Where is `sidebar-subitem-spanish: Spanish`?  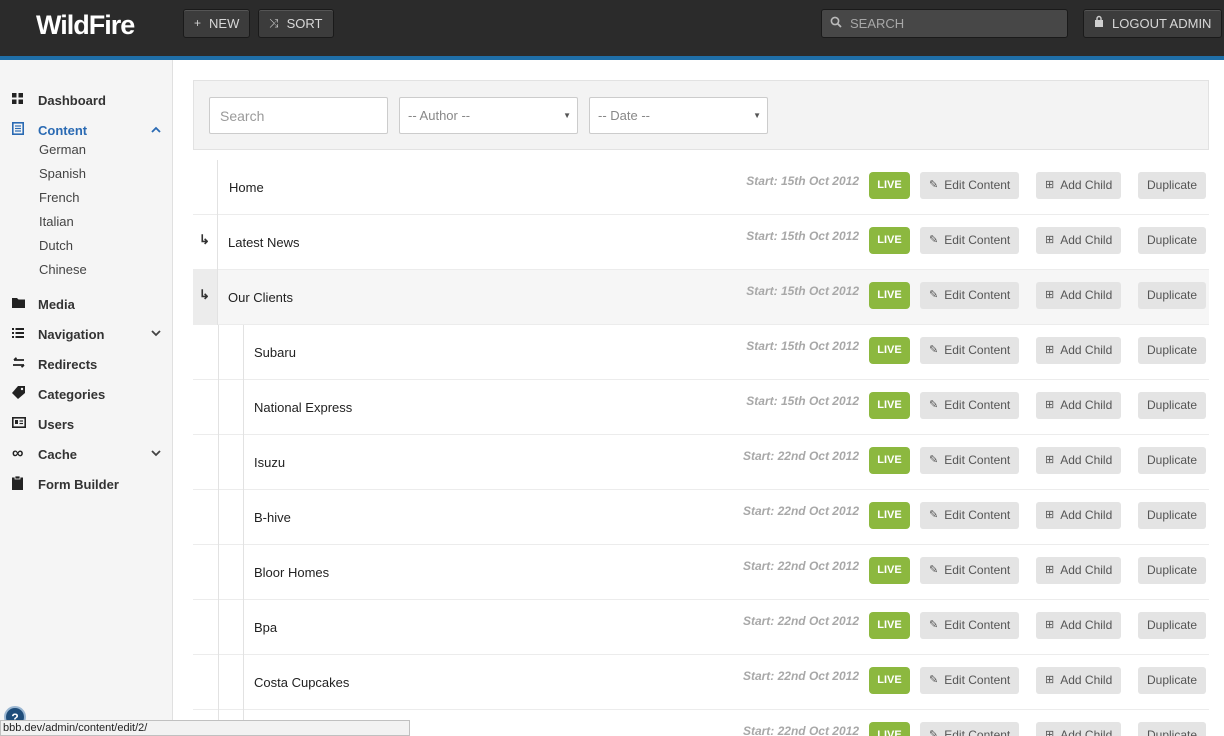
sidebar-subitem-spanish: Spanish is located at coordinates (62, 174).